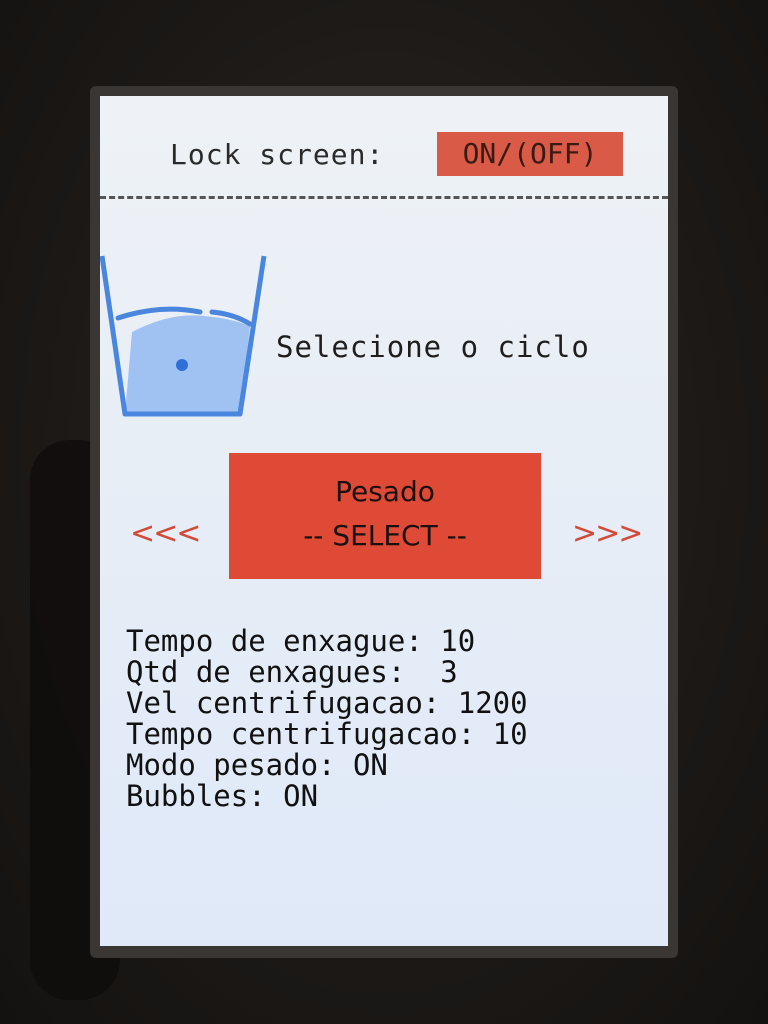  Describe the element at coordinates (183, 336) in the screenshot. I see `washtub-water-icon` at that location.